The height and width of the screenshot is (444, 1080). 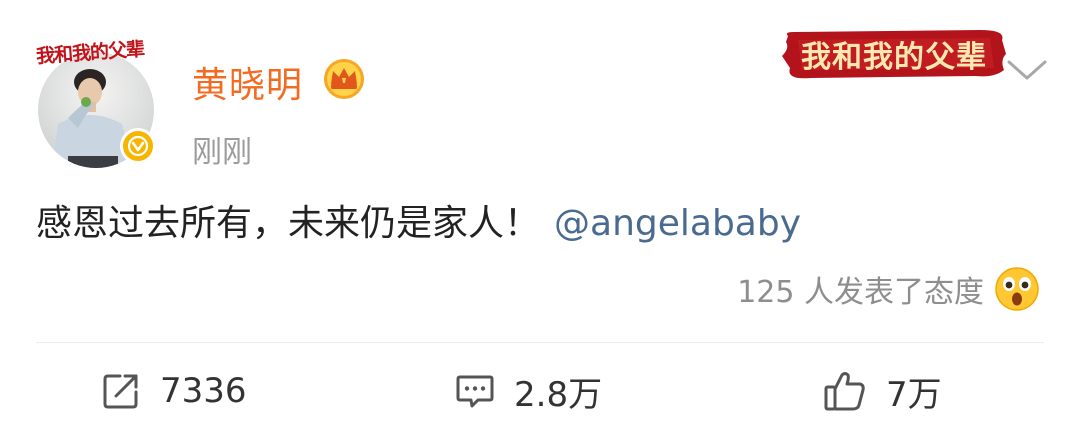 I want to click on like-button: 7万, so click(x=882, y=391).